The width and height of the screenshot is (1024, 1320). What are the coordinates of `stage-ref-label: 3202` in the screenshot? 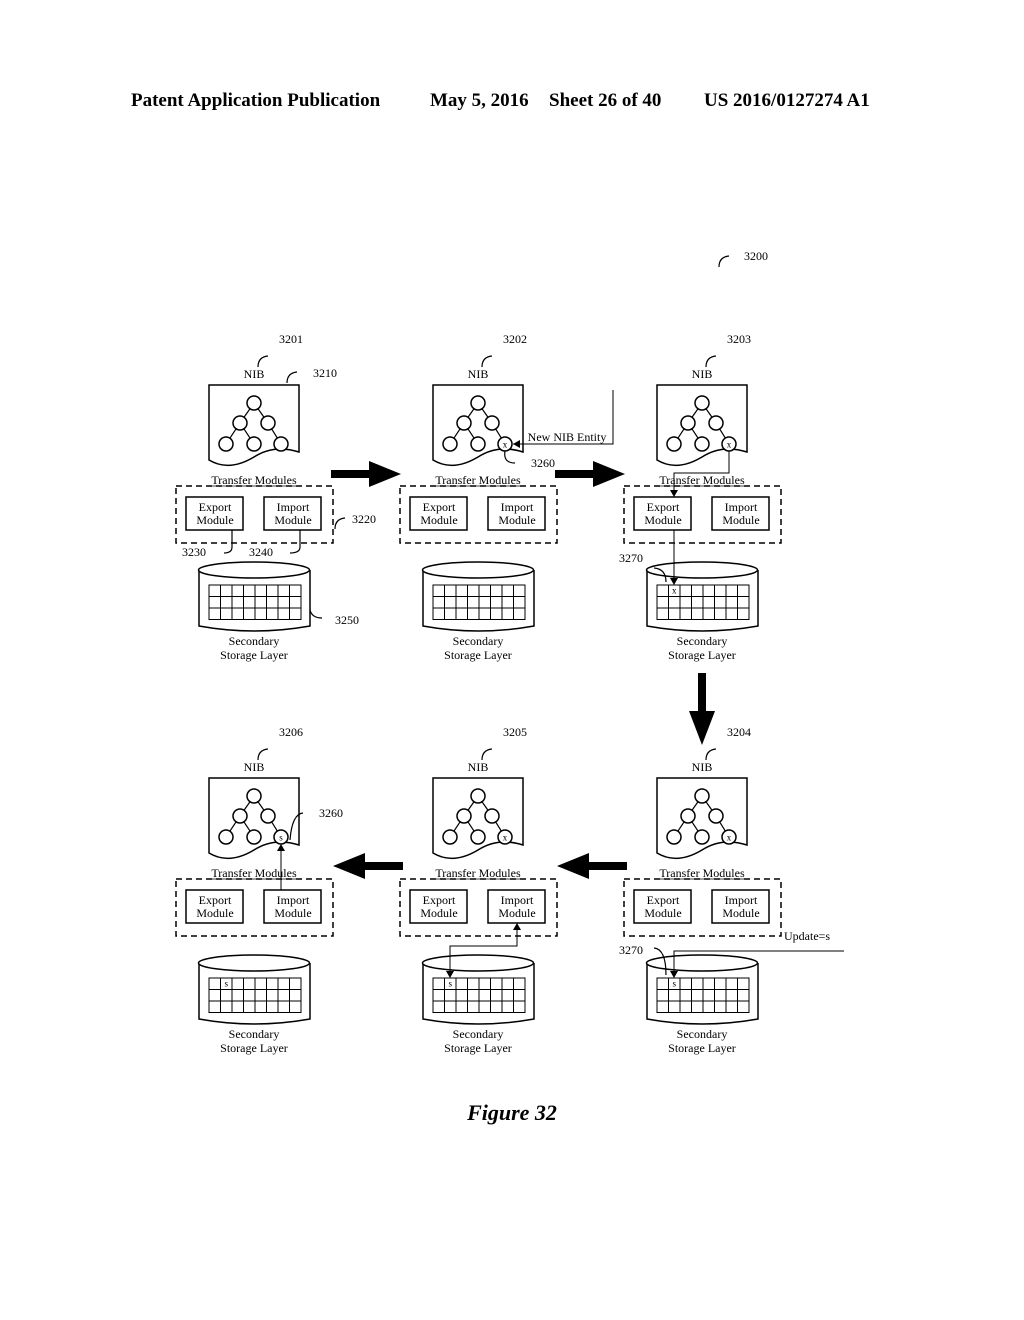 It's located at (515, 339).